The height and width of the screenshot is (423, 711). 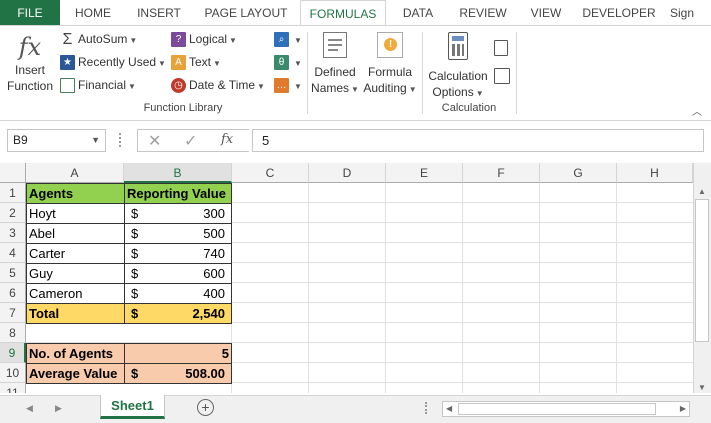 I want to click on cell-a5: Guy, so click(x=75, y=273).